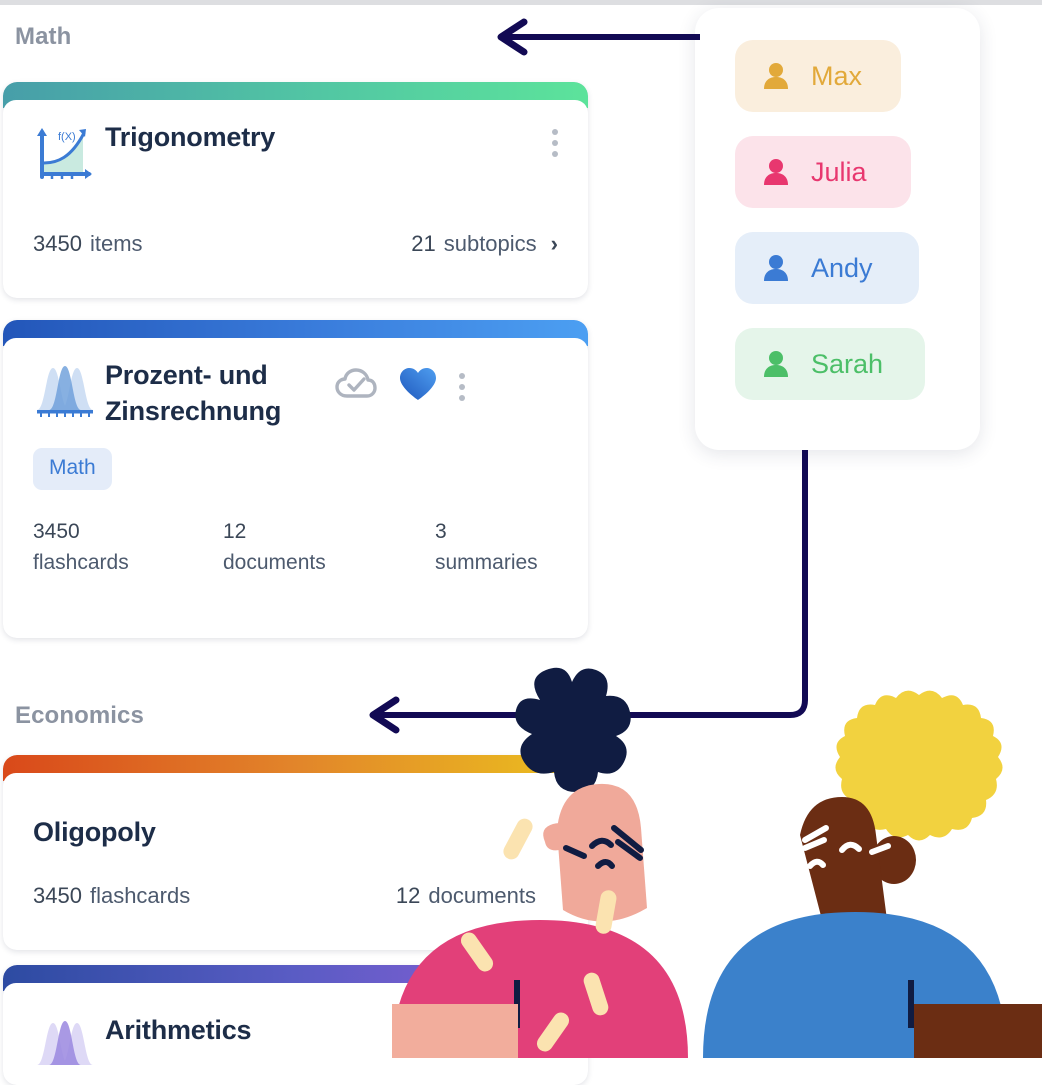 The width and height of the screenshot is (1042, 1085). I want to click on annotation-arrow-top, so click(598, 37).